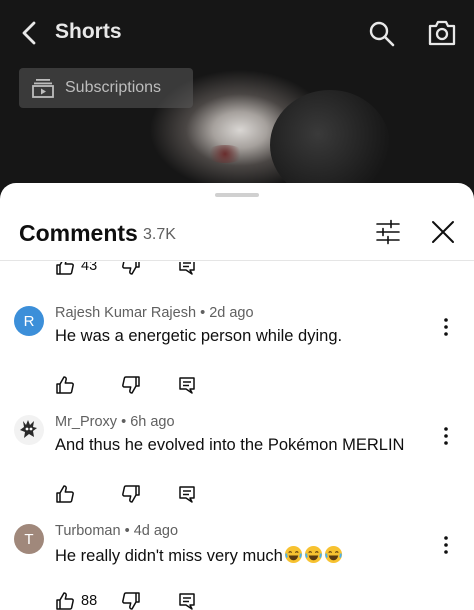 The image size is (474, 610). Describe the element at coordinates (199, 336) in the screenshot. I see `comment-text: He was a energetic person while dying.` at that location.